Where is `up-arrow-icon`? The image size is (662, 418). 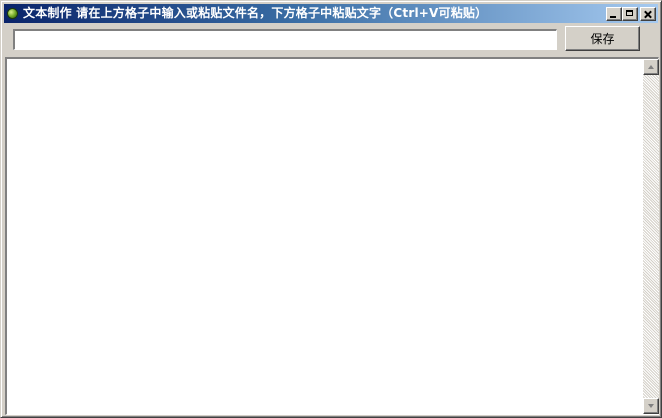
up-arrow-icon is located at coordinates (651, 67).